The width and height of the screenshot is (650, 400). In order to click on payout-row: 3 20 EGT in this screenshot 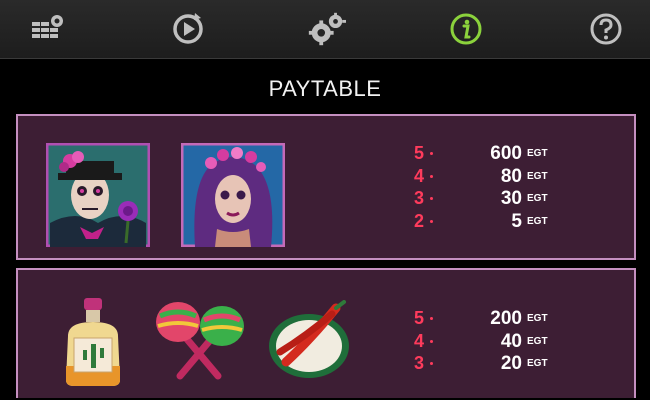, I will do `click(508, 364)`.